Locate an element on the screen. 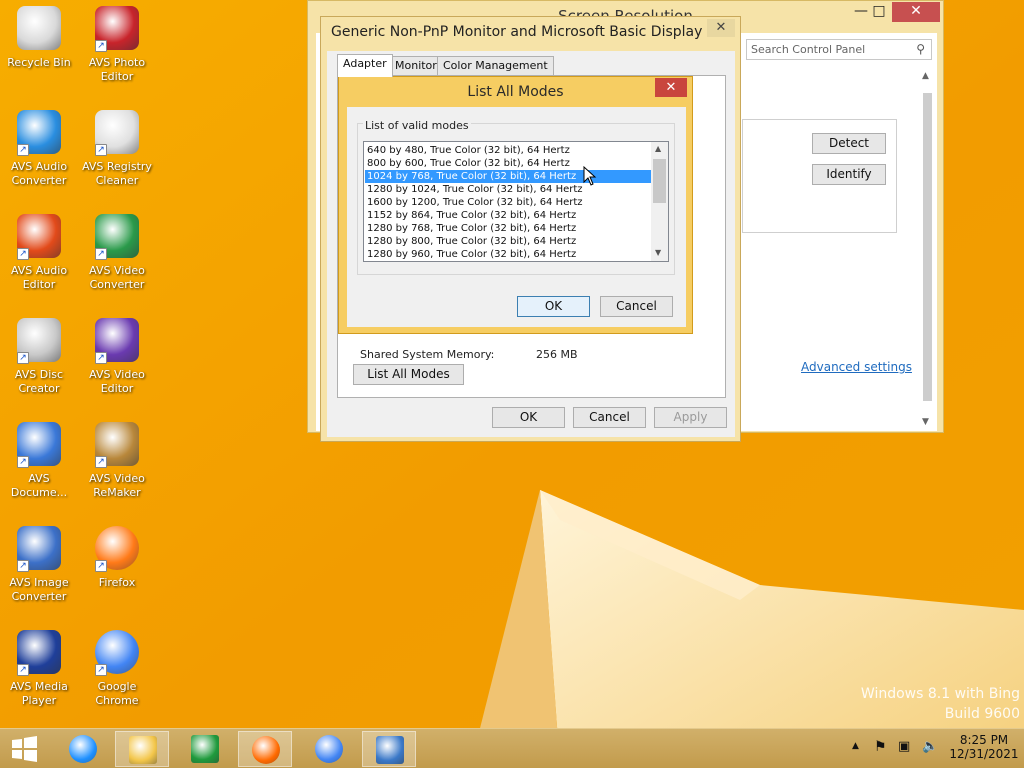 The width and height of the screenshot is (1024, 768). windows-start-icon is located at coordinates (24, 749).